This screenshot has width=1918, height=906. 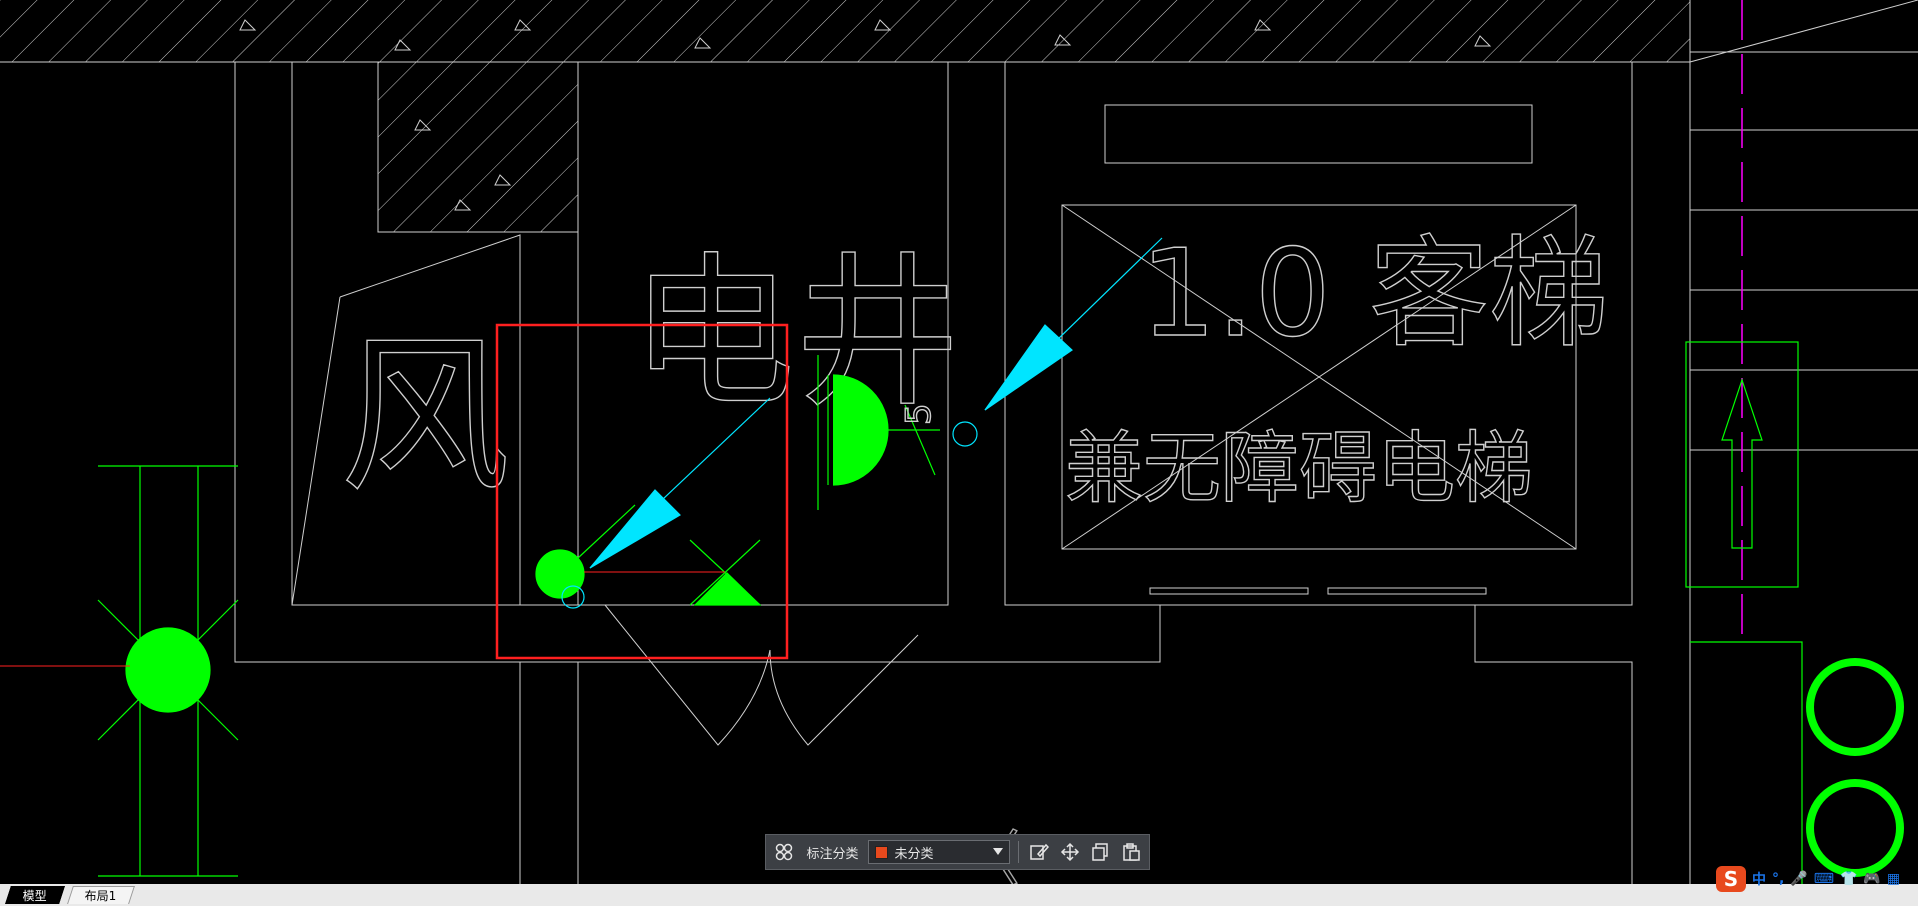 What do you see at coordinates (919, 414) in the screenshot?
I see `dimension-number: 5` at bounding box center [919, 414].